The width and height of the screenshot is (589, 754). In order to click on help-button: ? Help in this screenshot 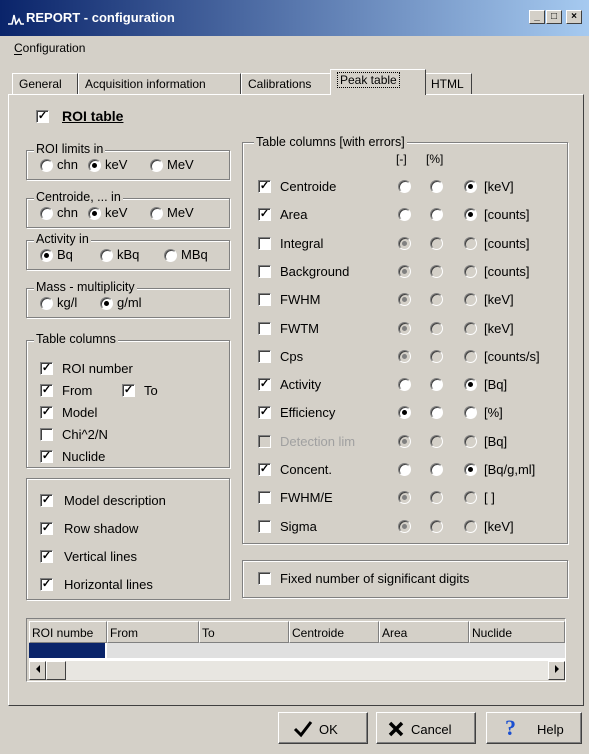, I will do `click(534, 728)`.